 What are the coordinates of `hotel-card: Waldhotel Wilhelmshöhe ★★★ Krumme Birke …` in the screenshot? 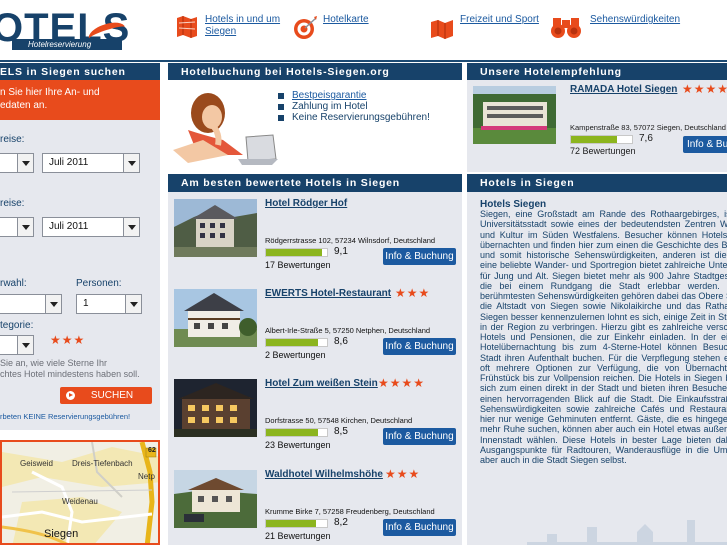 It's located at (315, 505).